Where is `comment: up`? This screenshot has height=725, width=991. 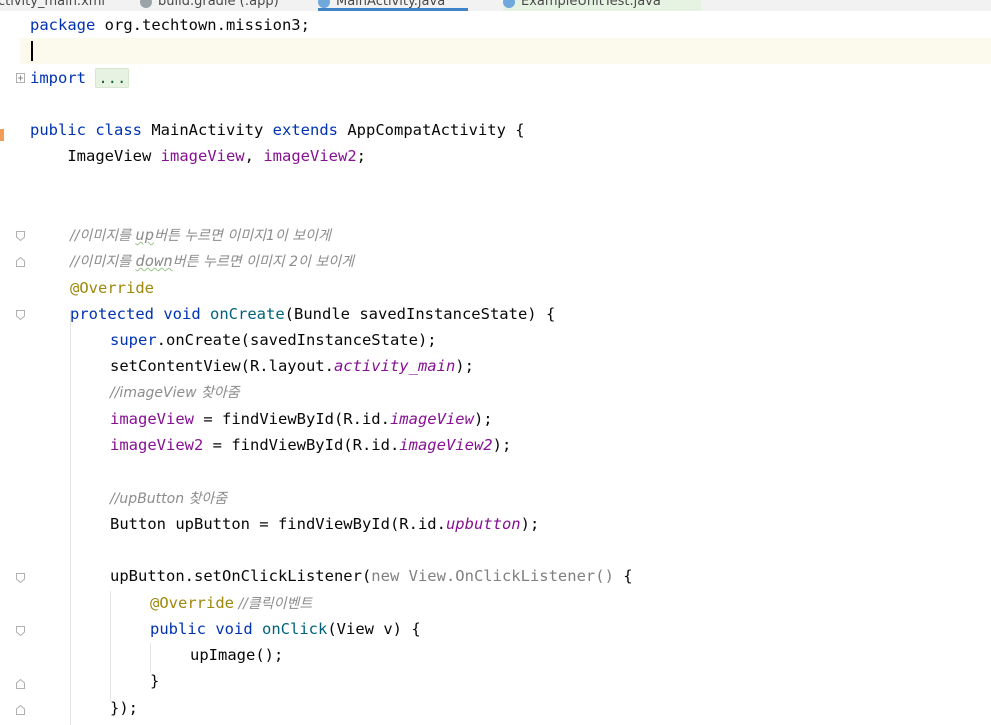 comment: up is located at coordinates (145, 235).